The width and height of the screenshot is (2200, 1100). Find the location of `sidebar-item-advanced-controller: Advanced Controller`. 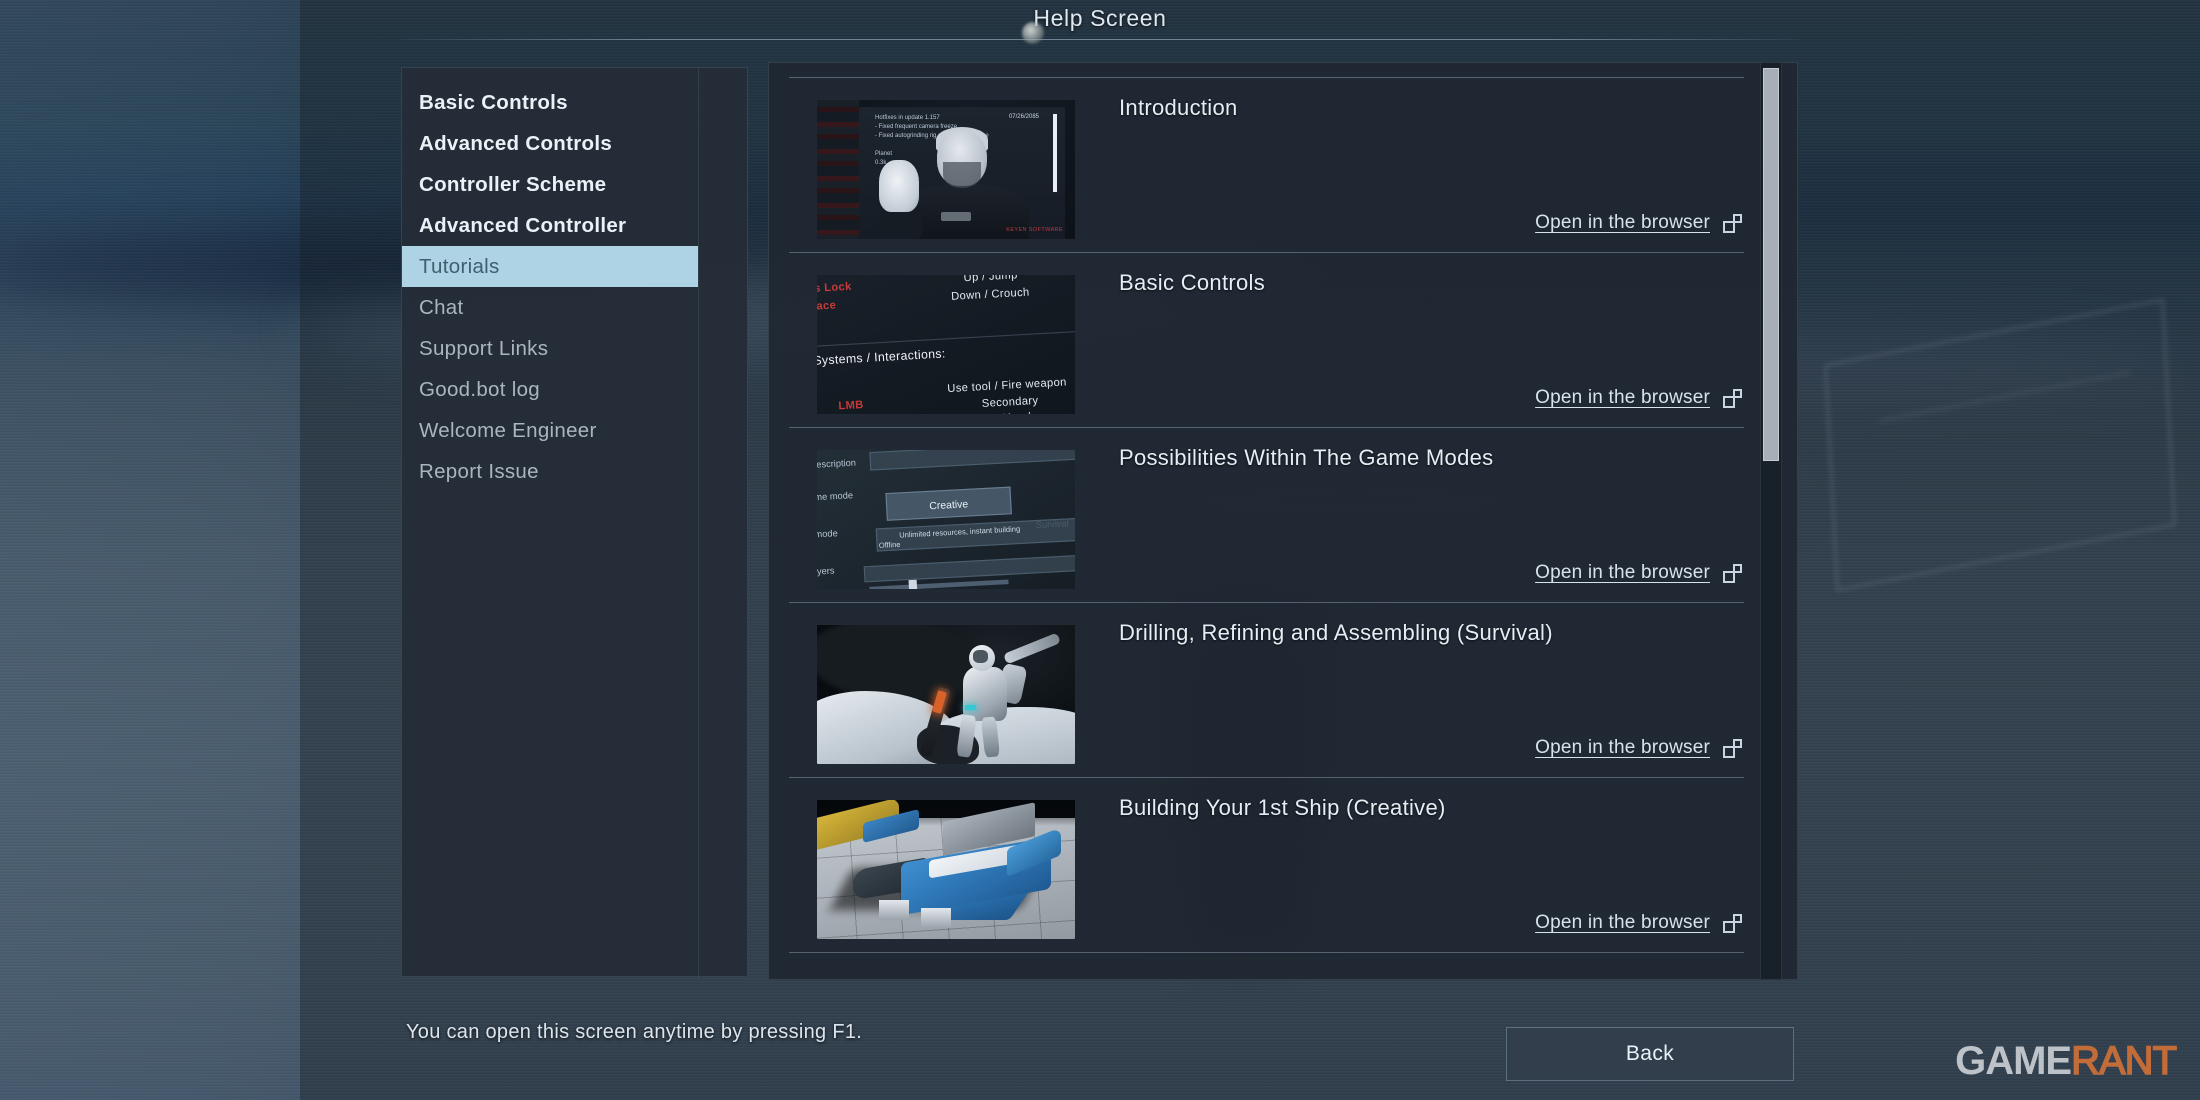

sidebar-item-advanced-controller: Advanced Controller is located at coordinates (550, 225).